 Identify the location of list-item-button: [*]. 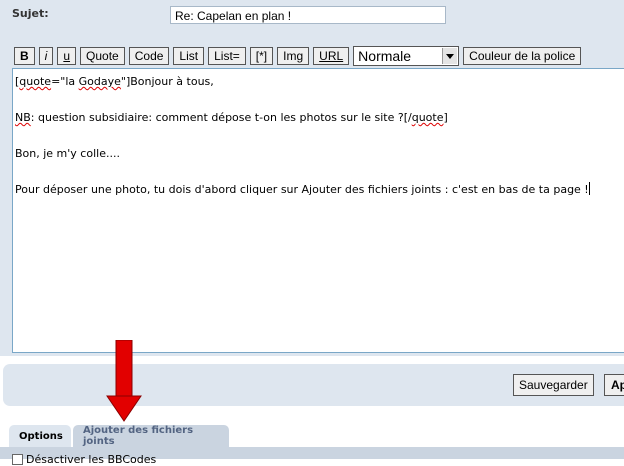
(261, 56).